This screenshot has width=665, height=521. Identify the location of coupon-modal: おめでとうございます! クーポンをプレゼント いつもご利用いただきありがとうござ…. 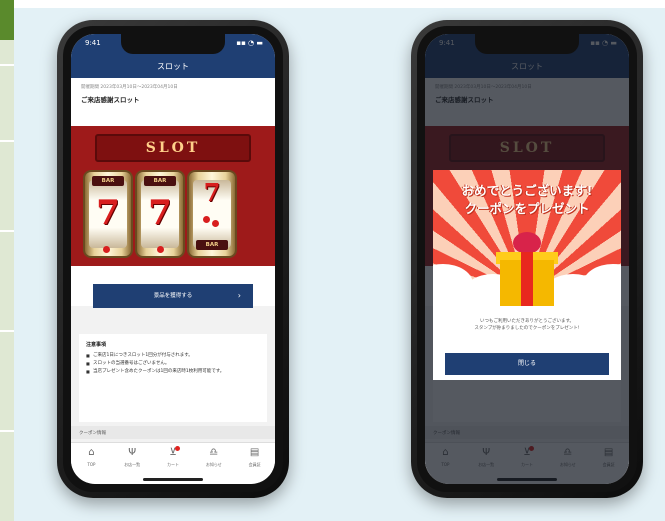
(527, 275).